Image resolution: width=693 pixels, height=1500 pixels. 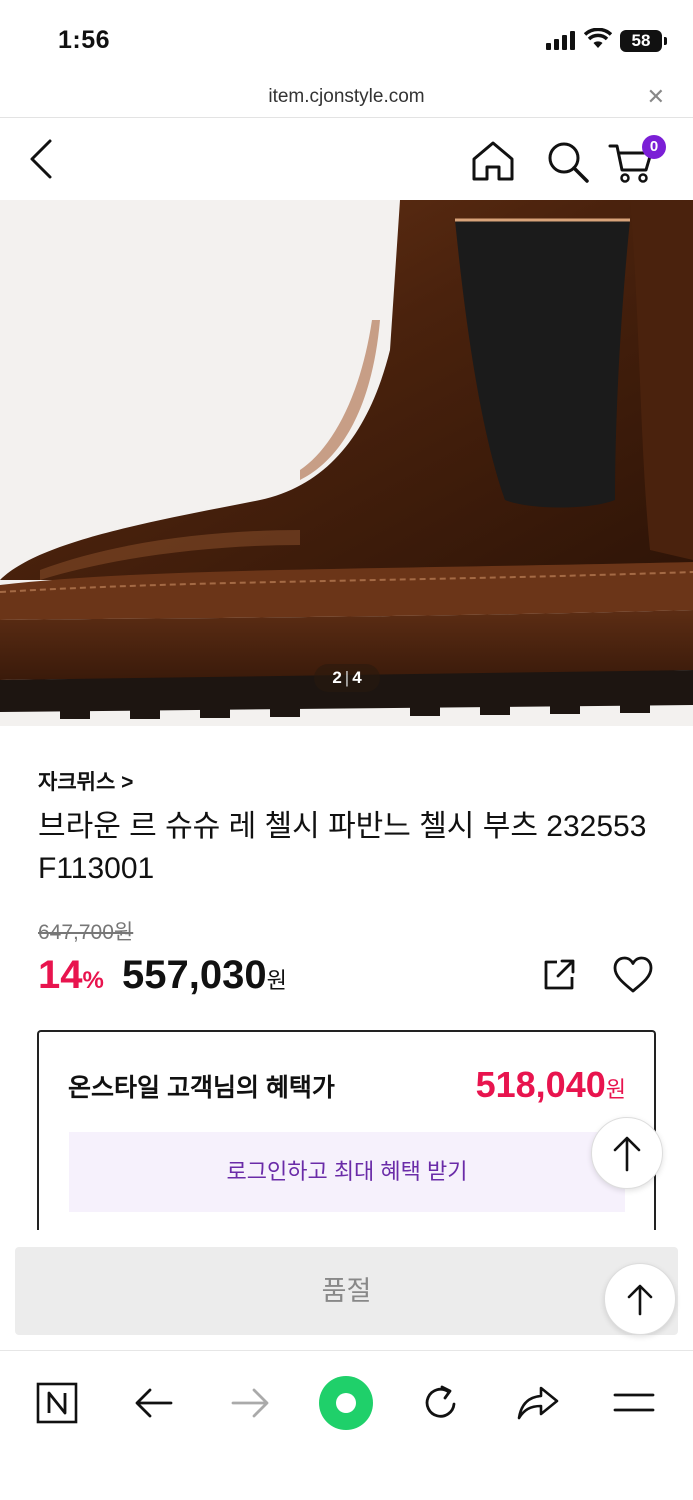 What do you see at coordinates (633, 975) in the screenshot?
I see `heart-icon` at bounding box center [633, 975].